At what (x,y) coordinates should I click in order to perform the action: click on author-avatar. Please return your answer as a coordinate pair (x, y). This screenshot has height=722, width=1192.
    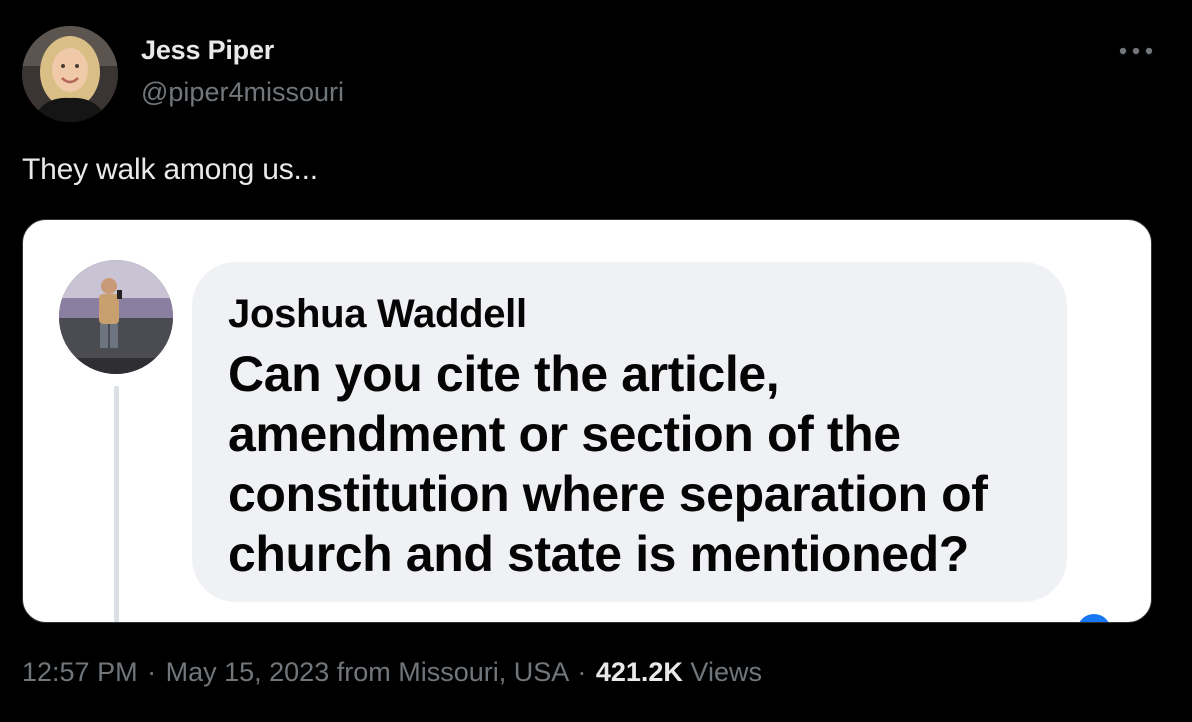
    Looking at the image, I should click on (70, 74).